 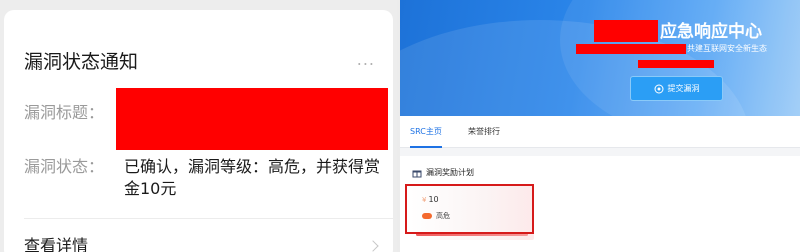 What do you see at coordinates (426, 132) in the screenshot?
I see `tab-src-home: SRC主页` at bounding box center [426, 132].